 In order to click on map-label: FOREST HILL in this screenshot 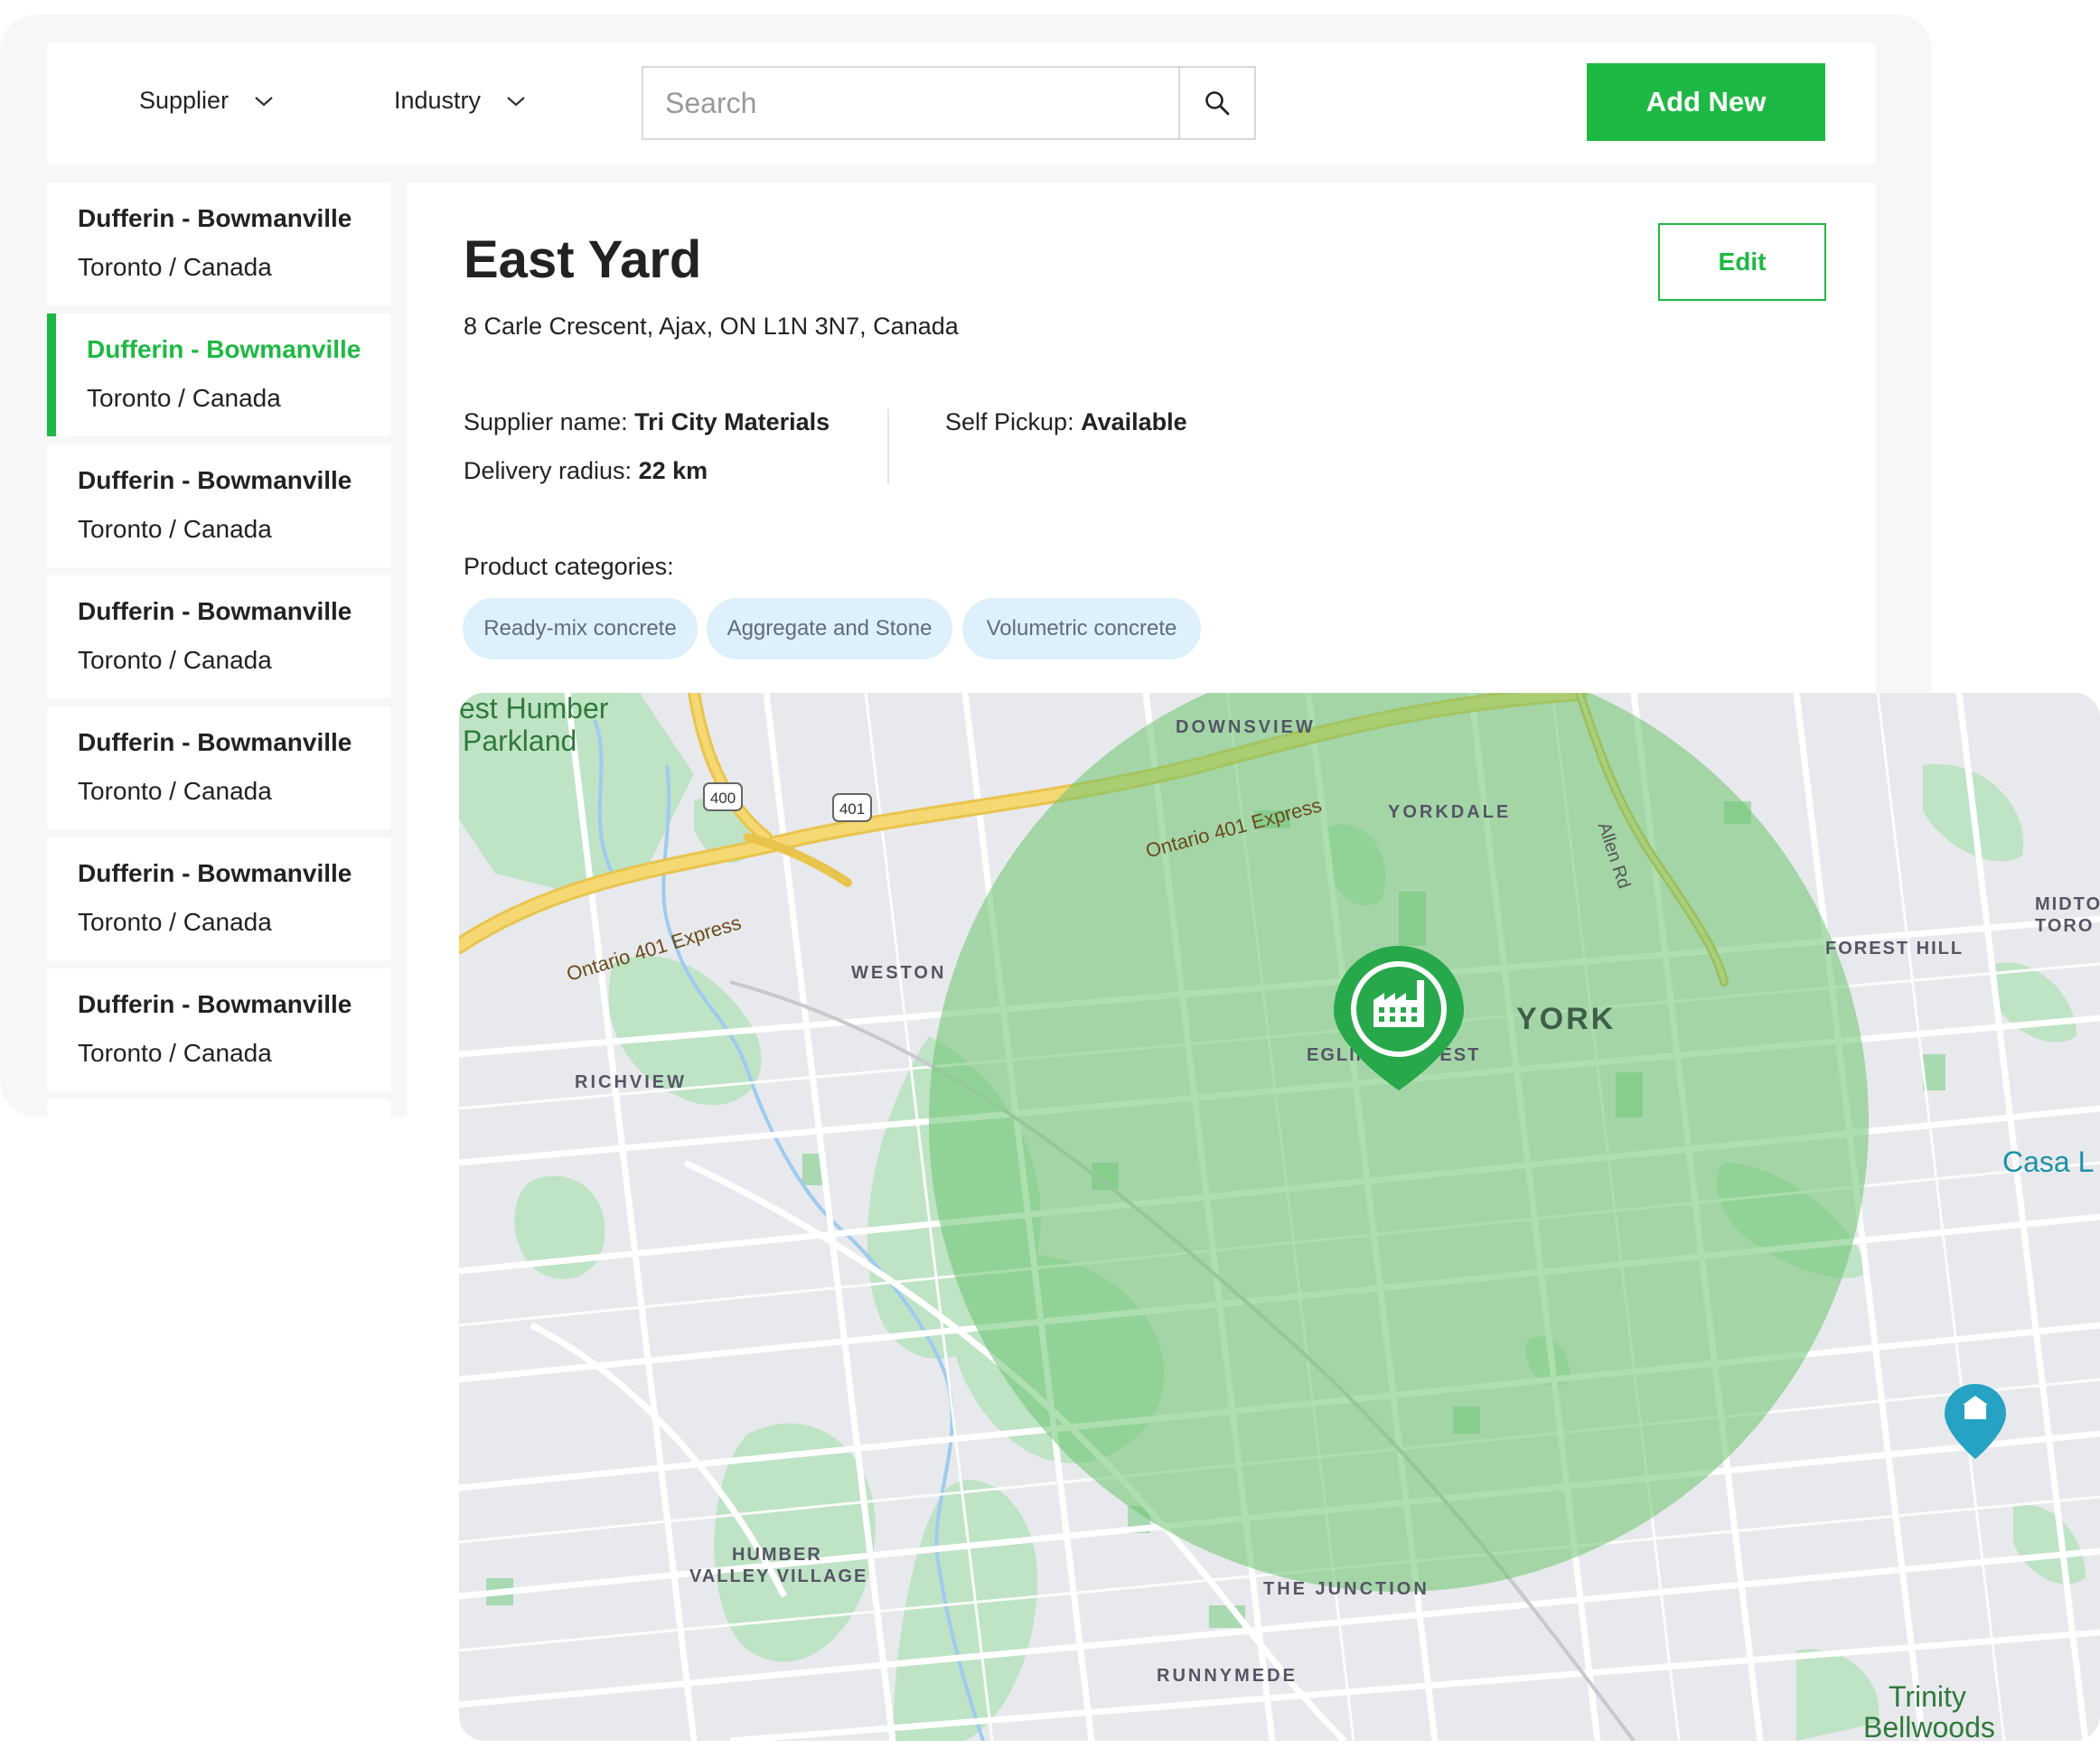, I will do `click(1894, 948)`.